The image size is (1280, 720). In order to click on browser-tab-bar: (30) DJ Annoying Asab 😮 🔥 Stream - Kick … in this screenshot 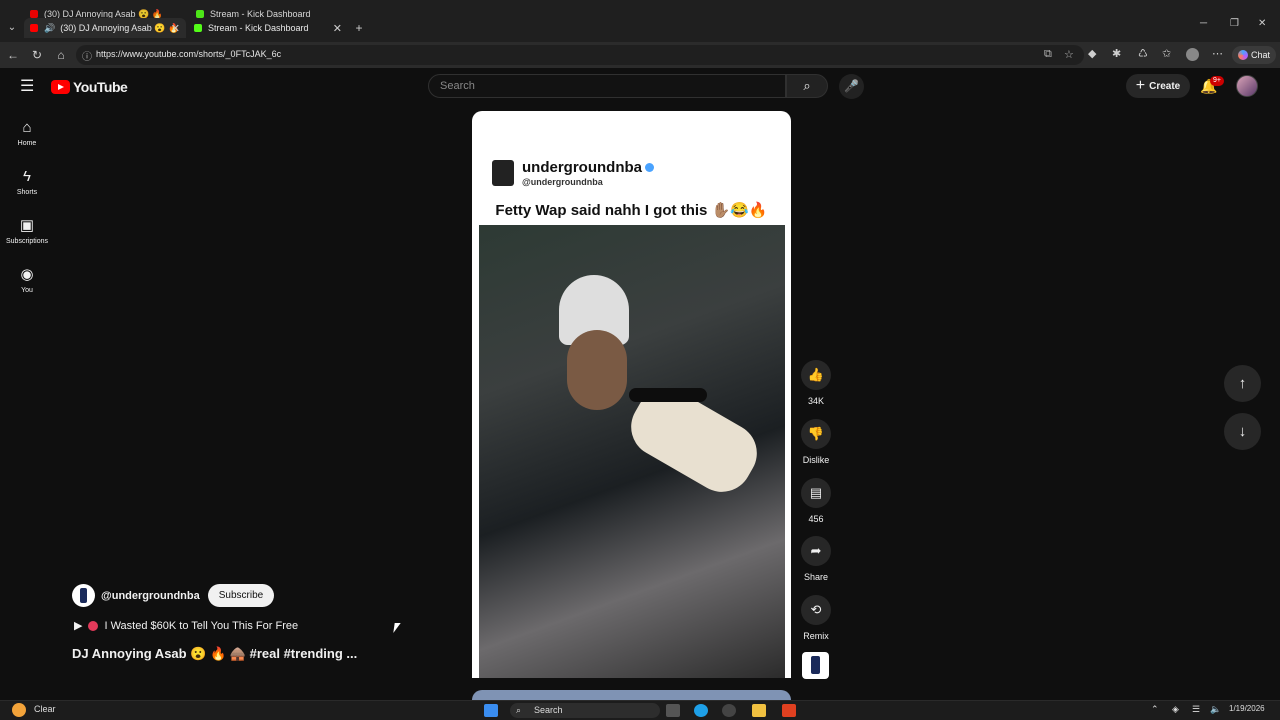, I will do `click(640, 21)`.